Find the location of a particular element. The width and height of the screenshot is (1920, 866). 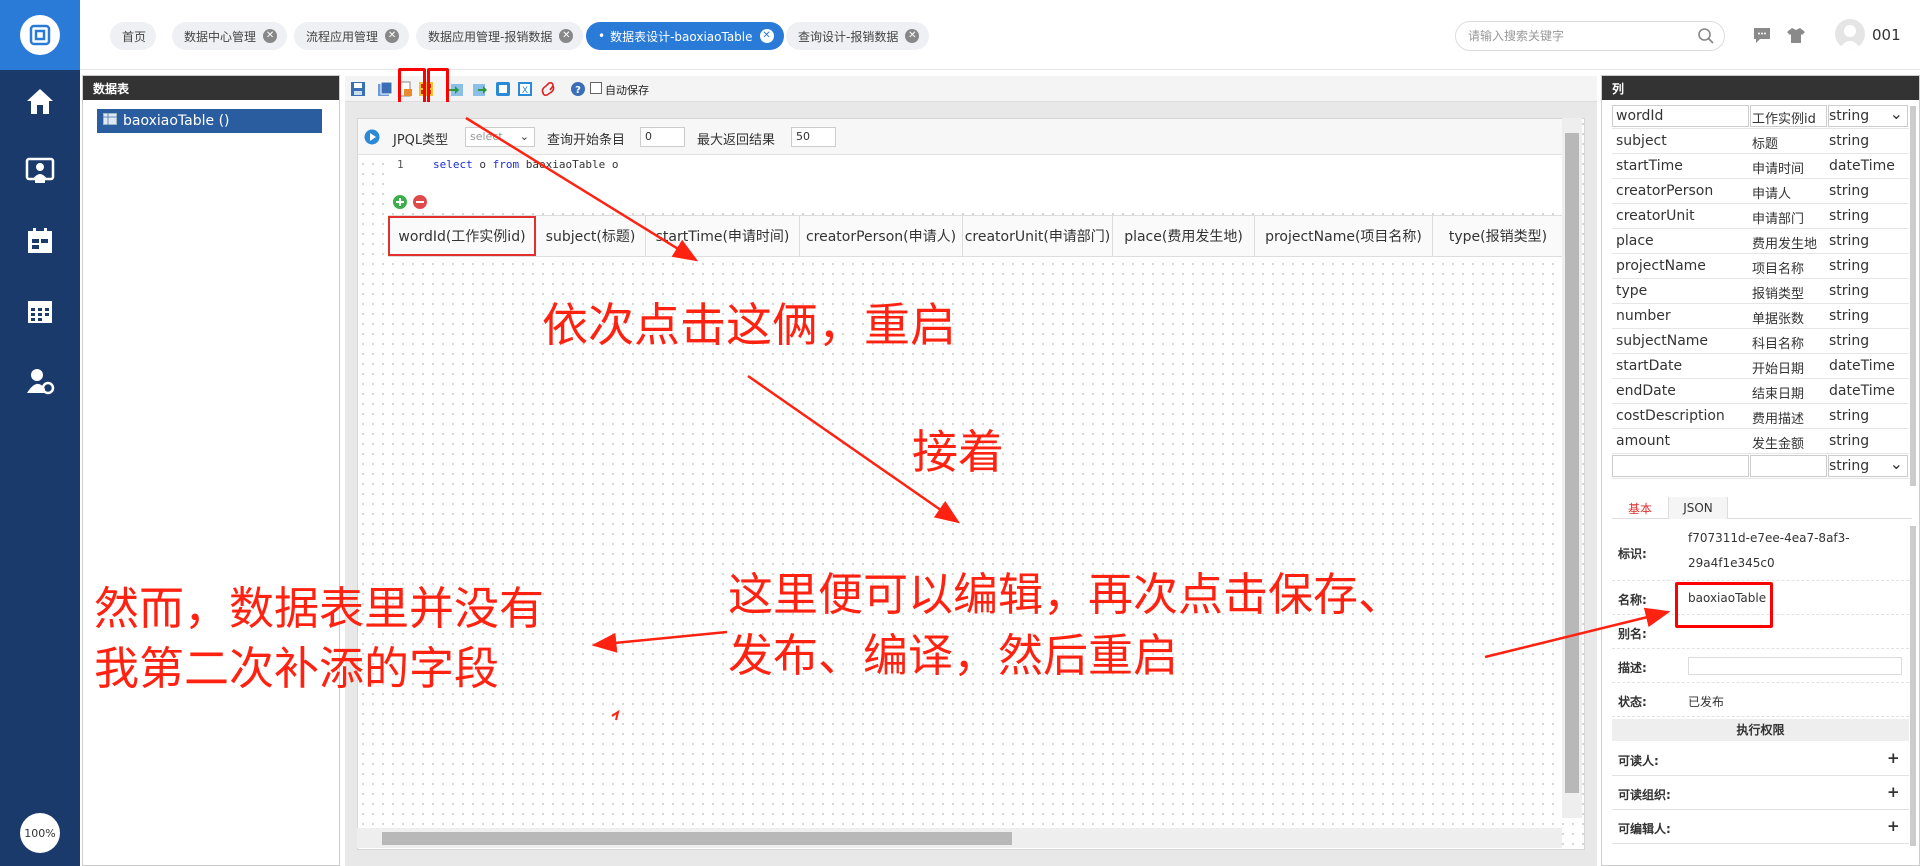

stray-mark is located at coordinates (615, 715).